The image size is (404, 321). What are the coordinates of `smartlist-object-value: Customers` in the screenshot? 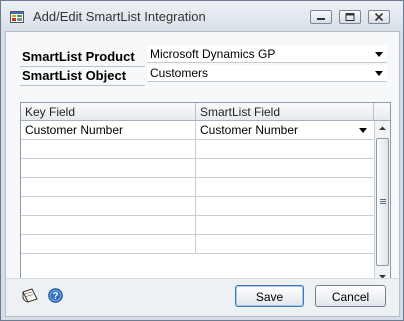 It's located at (179, 73).